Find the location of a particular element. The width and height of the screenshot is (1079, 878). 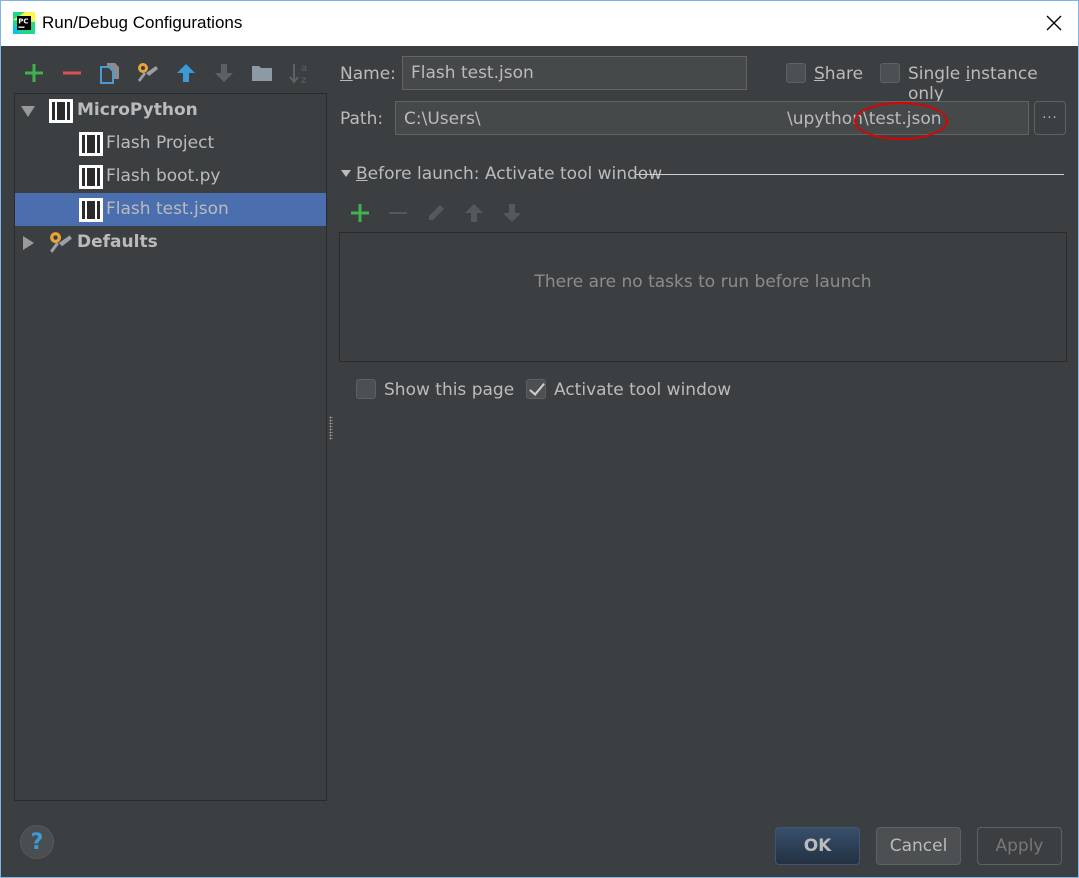

svg-text: PC is located at coordinates (23, 22).